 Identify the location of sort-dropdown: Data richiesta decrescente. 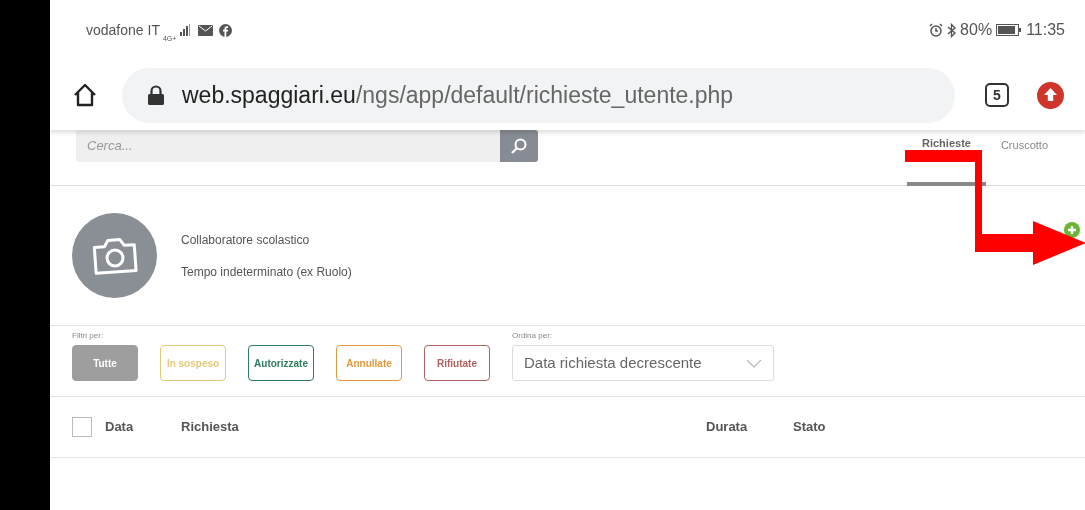
(643, 363).